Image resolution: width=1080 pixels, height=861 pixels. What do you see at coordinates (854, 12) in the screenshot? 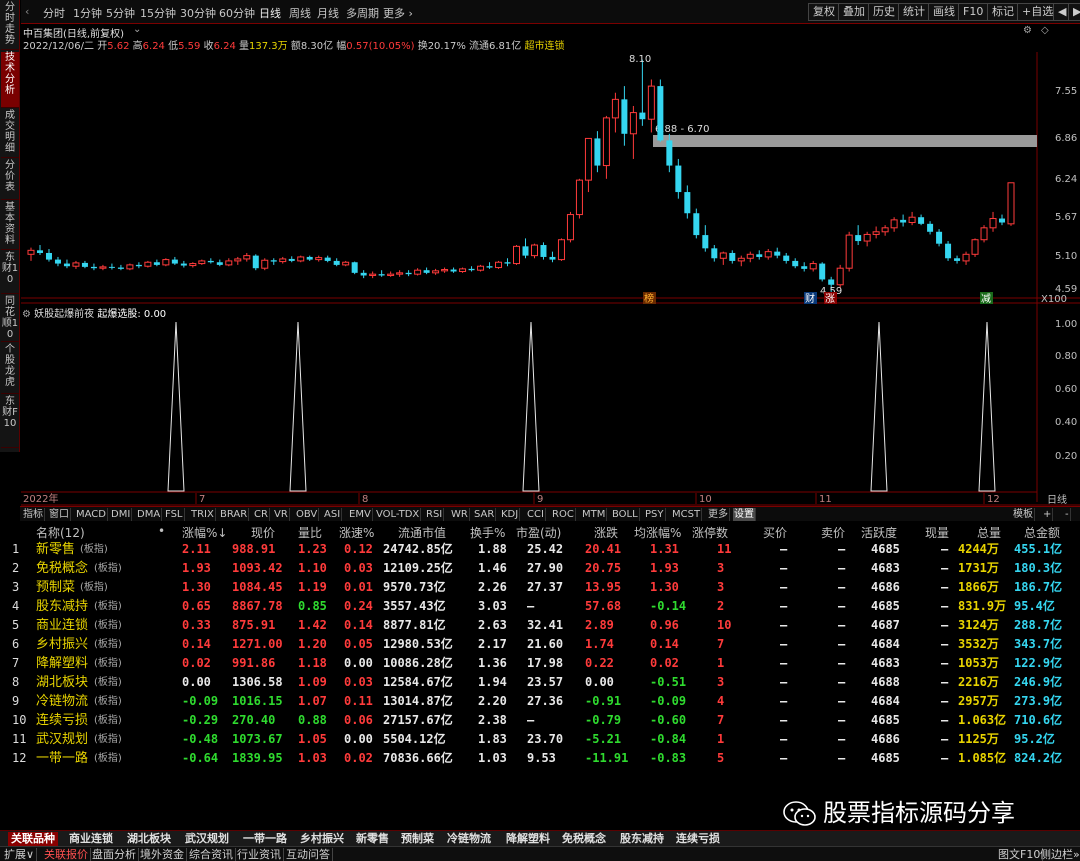
I see `overlay-button: 叠加` at bounding box center [854, 12].